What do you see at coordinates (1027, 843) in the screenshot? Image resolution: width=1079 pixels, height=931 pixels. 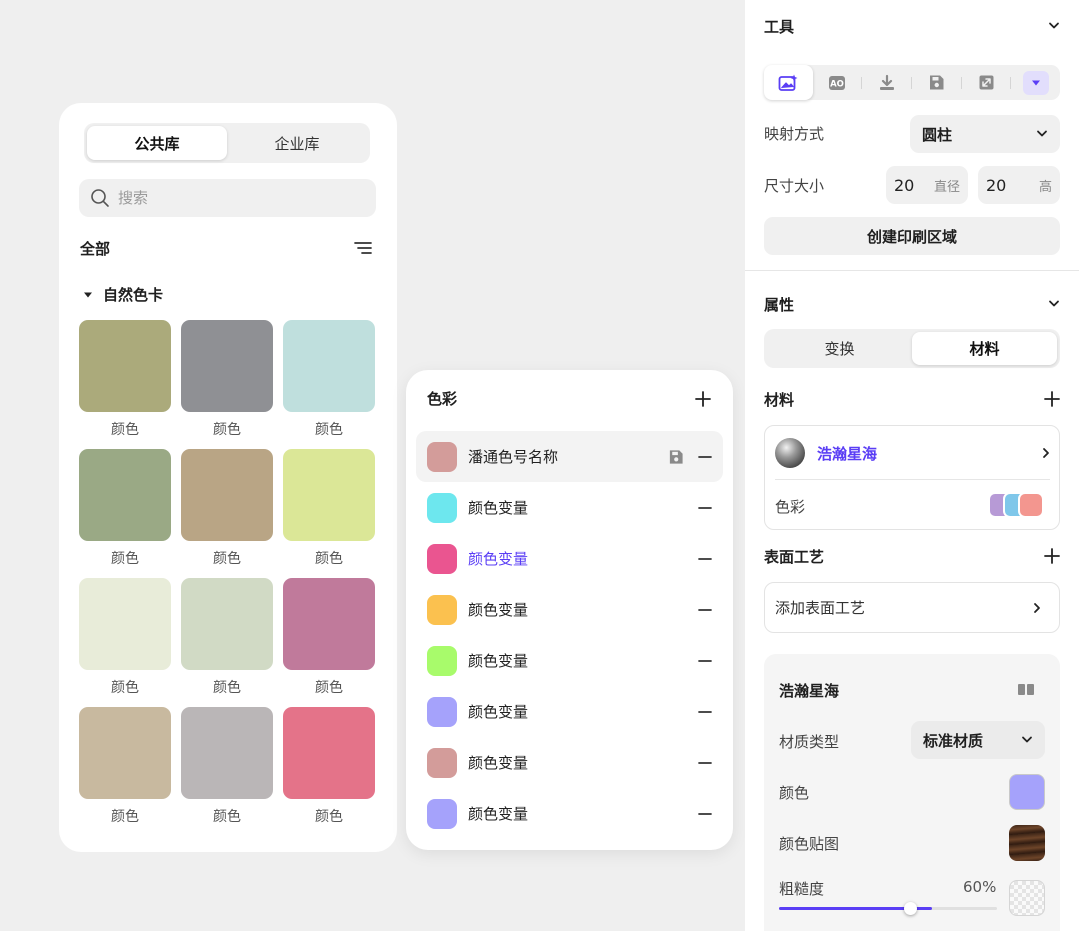 I see `wood-texture-thumbnail` at bounding box center [1027, 843].